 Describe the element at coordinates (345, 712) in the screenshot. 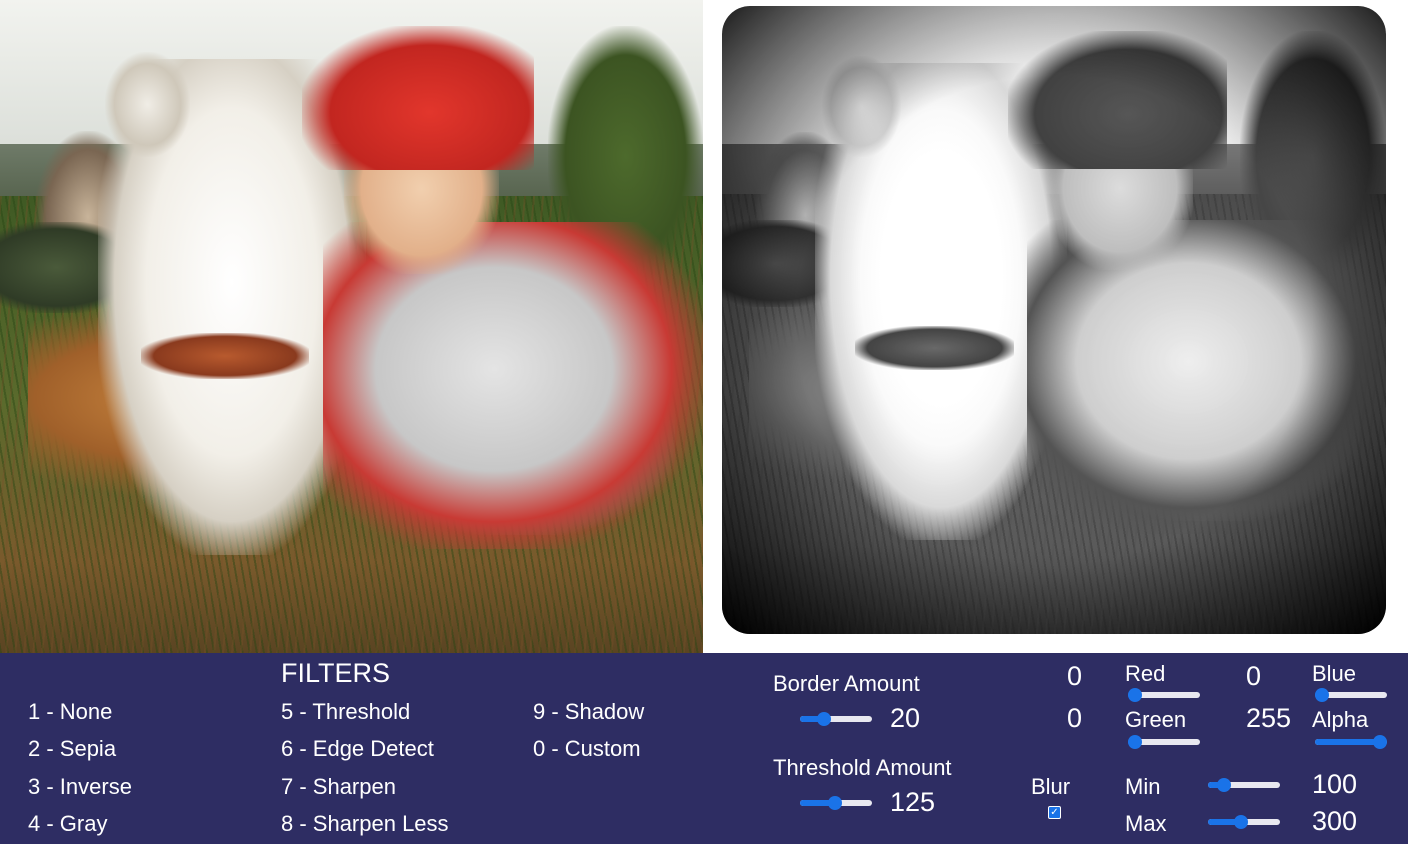

I see `filter-item-threshold: 5 - Threshold` at that location.